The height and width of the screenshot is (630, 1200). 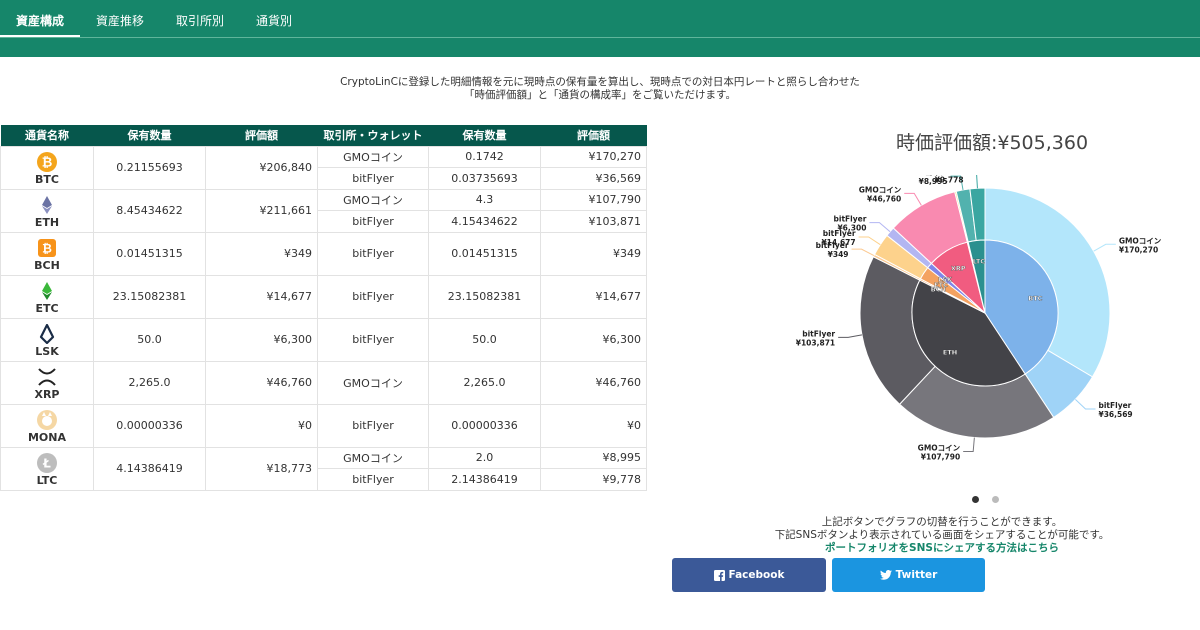 I want to click on coin-symbol: LTC, so click(x=47, y=480).